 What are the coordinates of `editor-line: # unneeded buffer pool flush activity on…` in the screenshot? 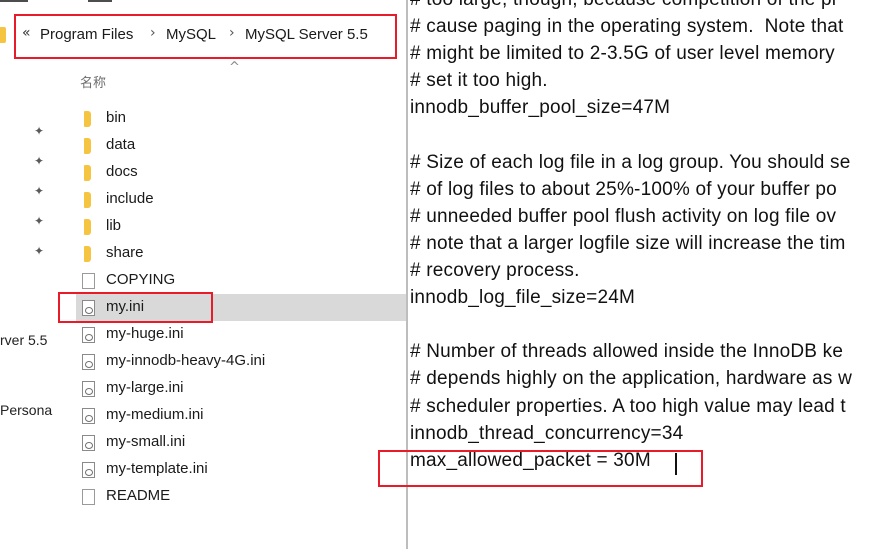 It's located at (623, 217).